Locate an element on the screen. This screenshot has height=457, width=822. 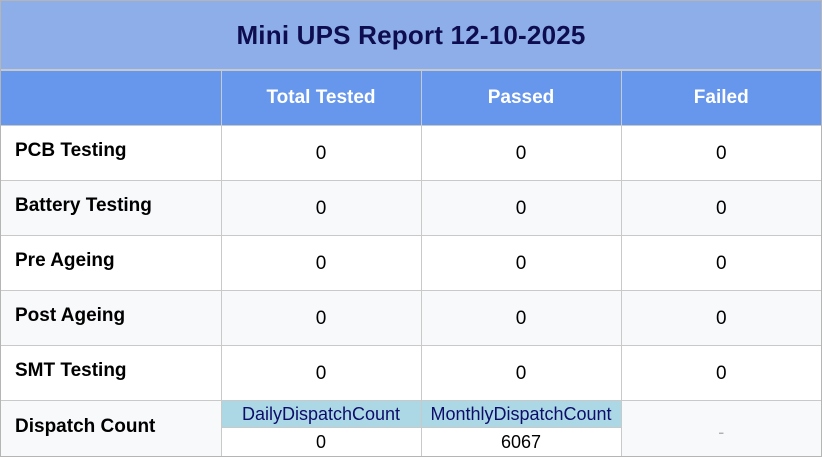
table-row: Pre Ageing 0 0 0 is located at coordinates (411, 263).